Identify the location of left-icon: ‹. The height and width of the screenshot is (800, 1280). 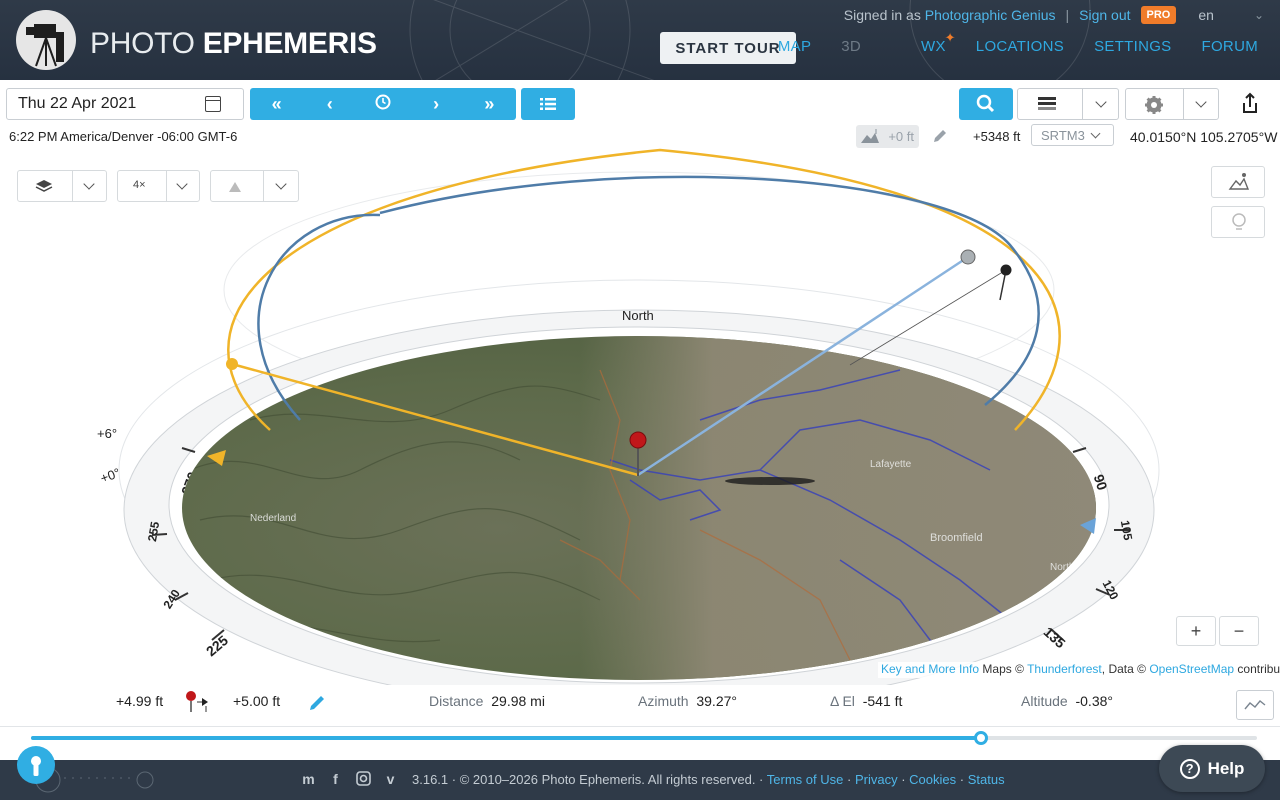
(330, 104).